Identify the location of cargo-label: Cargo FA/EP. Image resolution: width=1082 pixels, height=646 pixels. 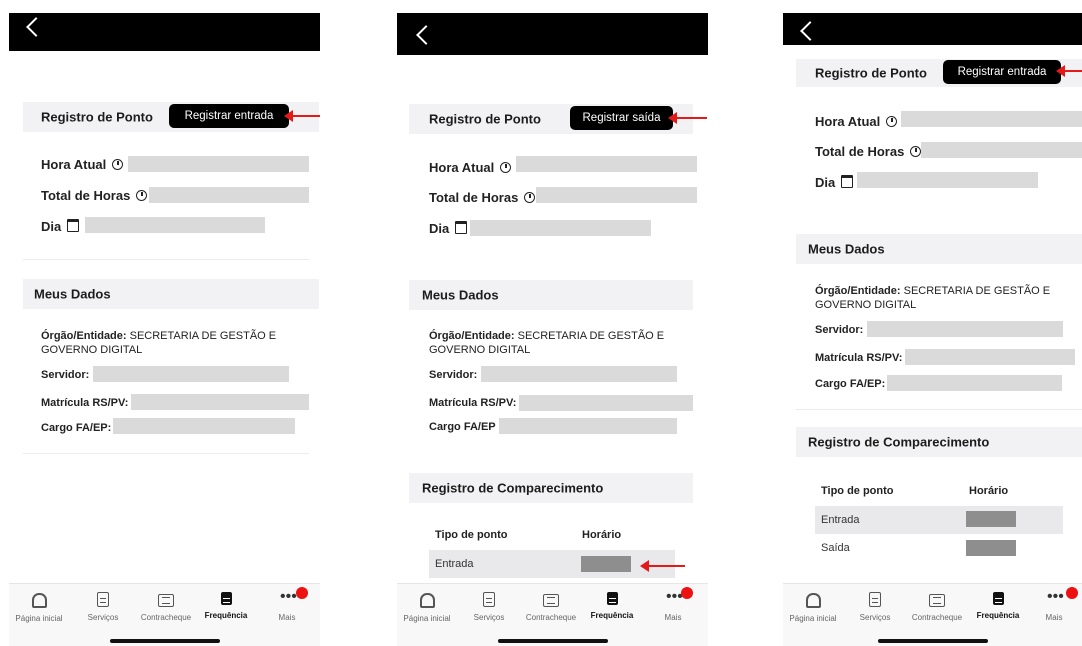
(462, 427).